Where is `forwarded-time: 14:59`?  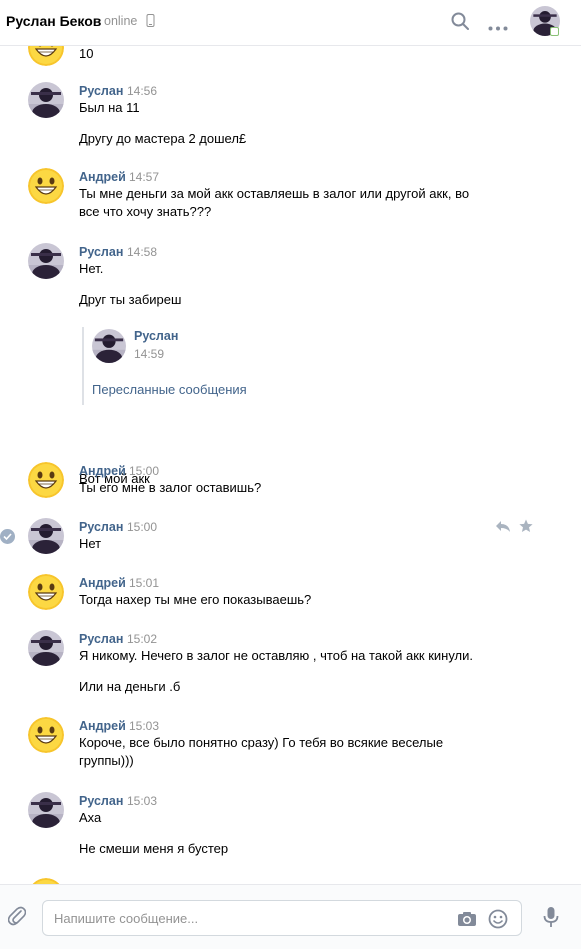 forwarded-time: 14:59 is located at coordinates (149, 354).